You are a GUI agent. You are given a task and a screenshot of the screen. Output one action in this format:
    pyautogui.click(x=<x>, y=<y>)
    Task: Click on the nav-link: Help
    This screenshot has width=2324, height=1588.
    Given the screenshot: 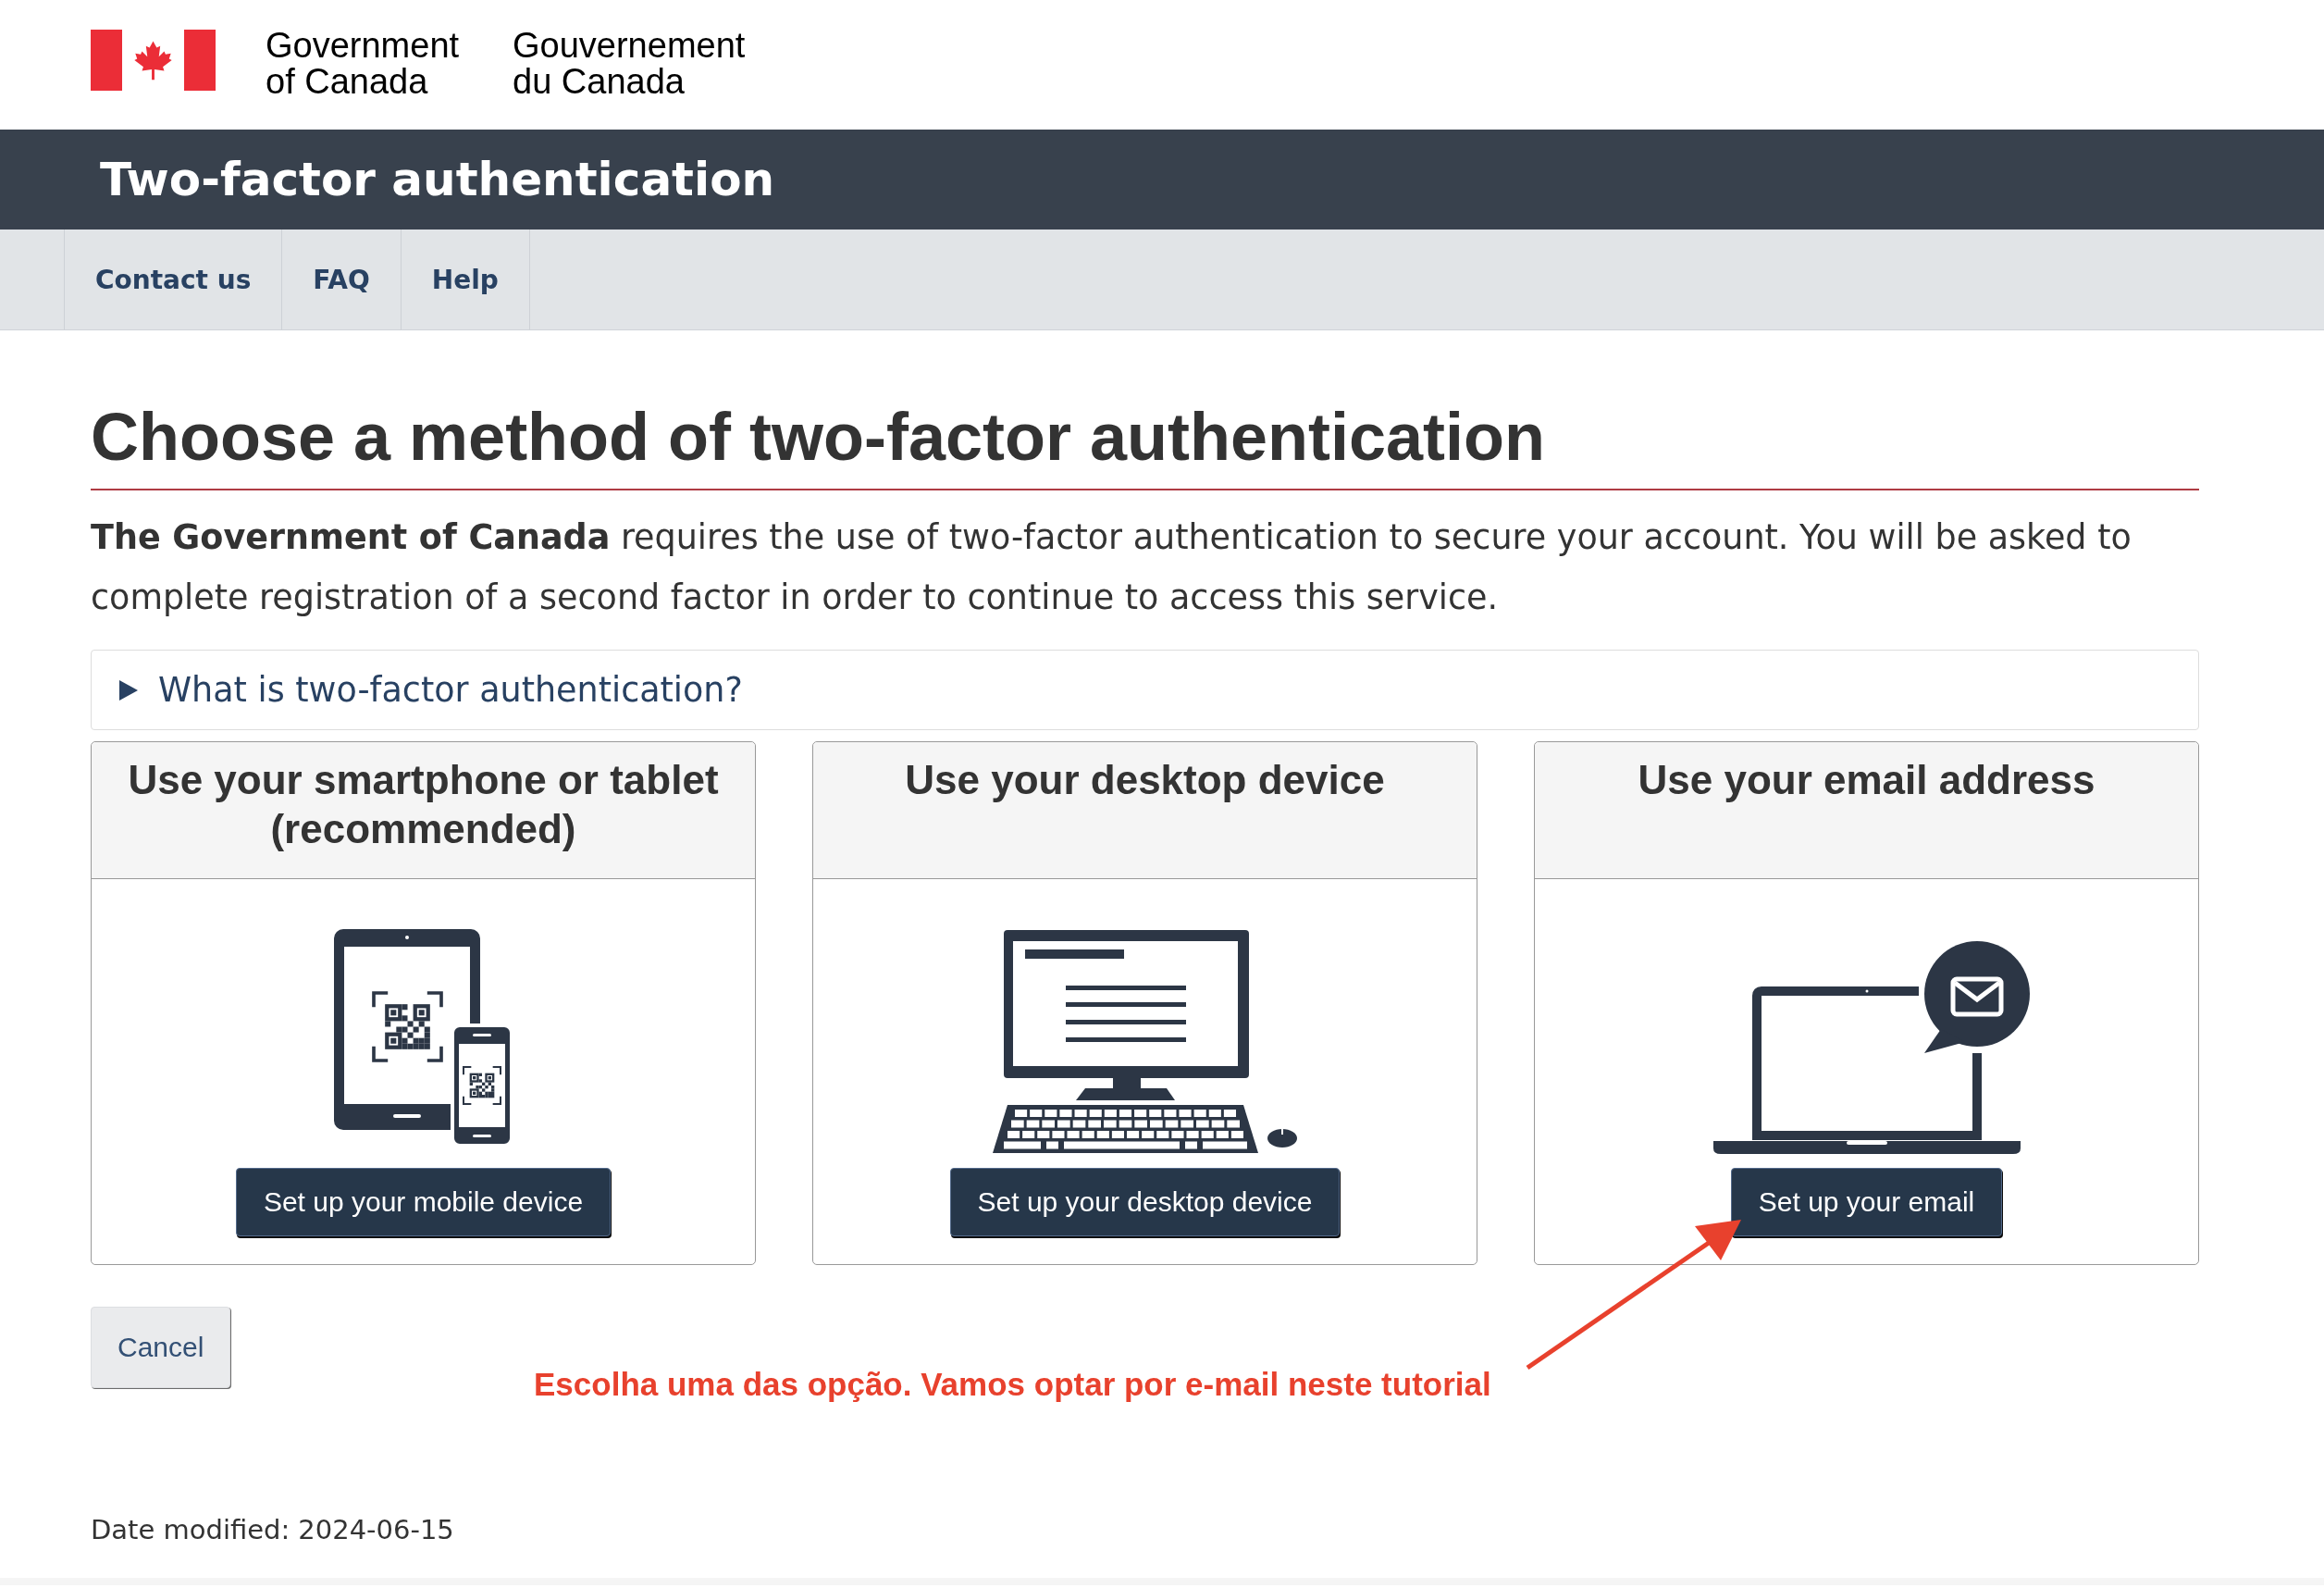 What is the action you would take?
    pyautogui.click(x=465, y=279)
    